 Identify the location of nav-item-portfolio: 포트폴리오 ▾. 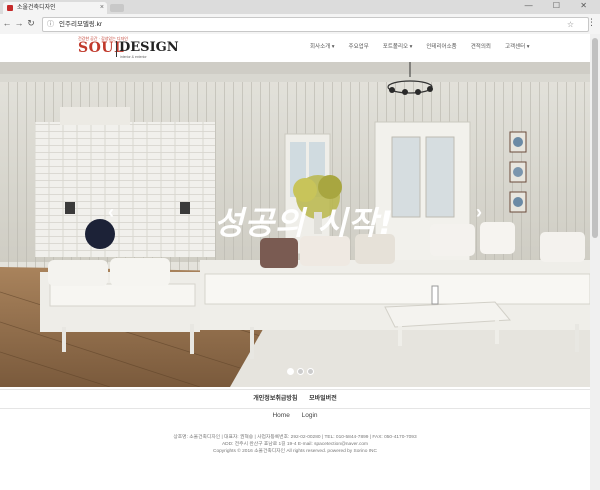
(398, 46).